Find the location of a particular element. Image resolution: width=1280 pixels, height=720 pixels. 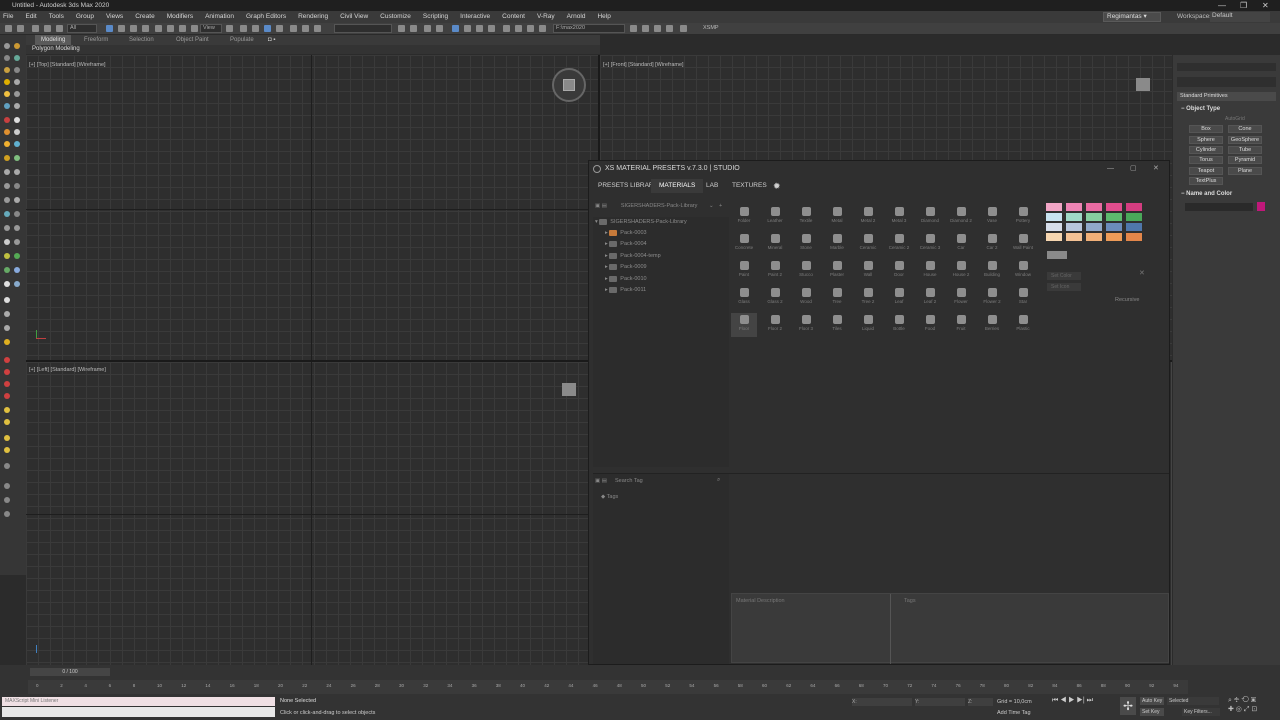

material-preset-item: Window is located at coordinates (1023, 271).